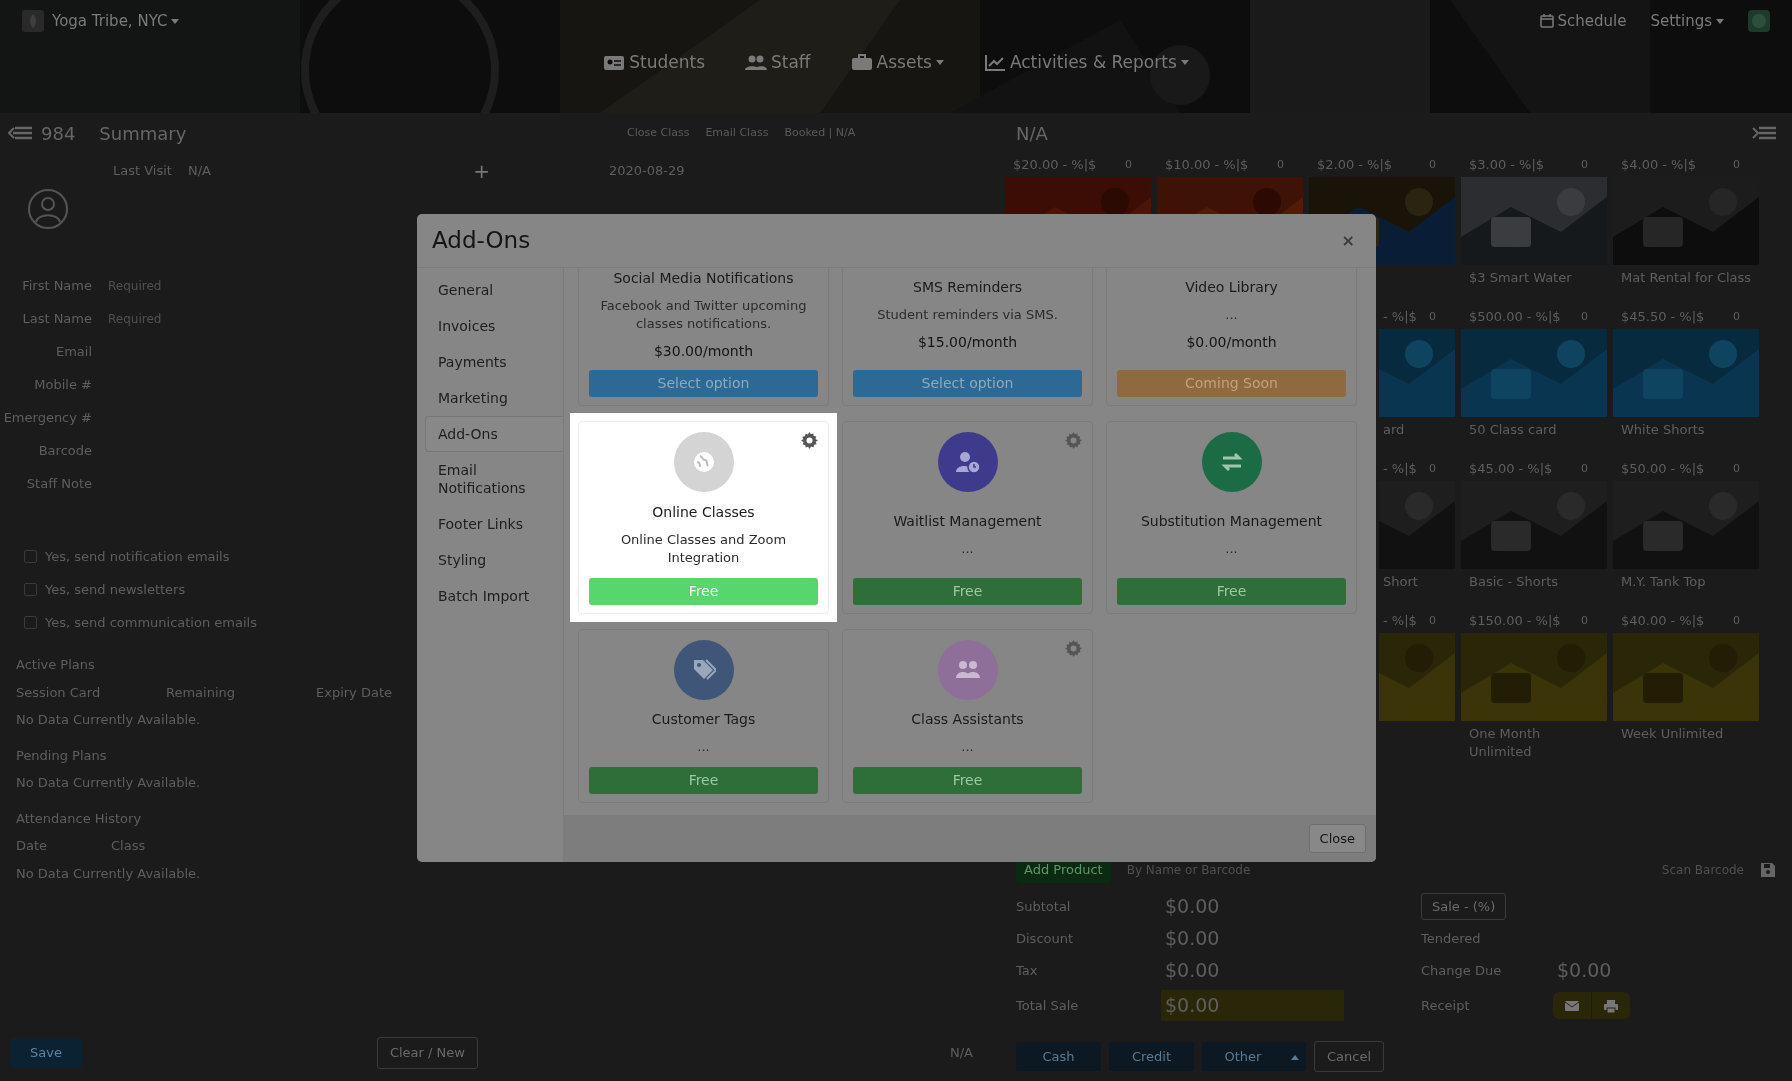  I want to click on class-link: Booked | N/A, so click(820, 133).